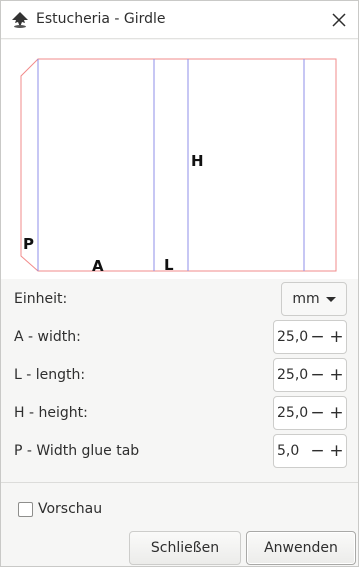  What do you see at coordinates (185, 548) in the screenshot?
I see `close-button: Schließen` at bounding box center [185, 548].